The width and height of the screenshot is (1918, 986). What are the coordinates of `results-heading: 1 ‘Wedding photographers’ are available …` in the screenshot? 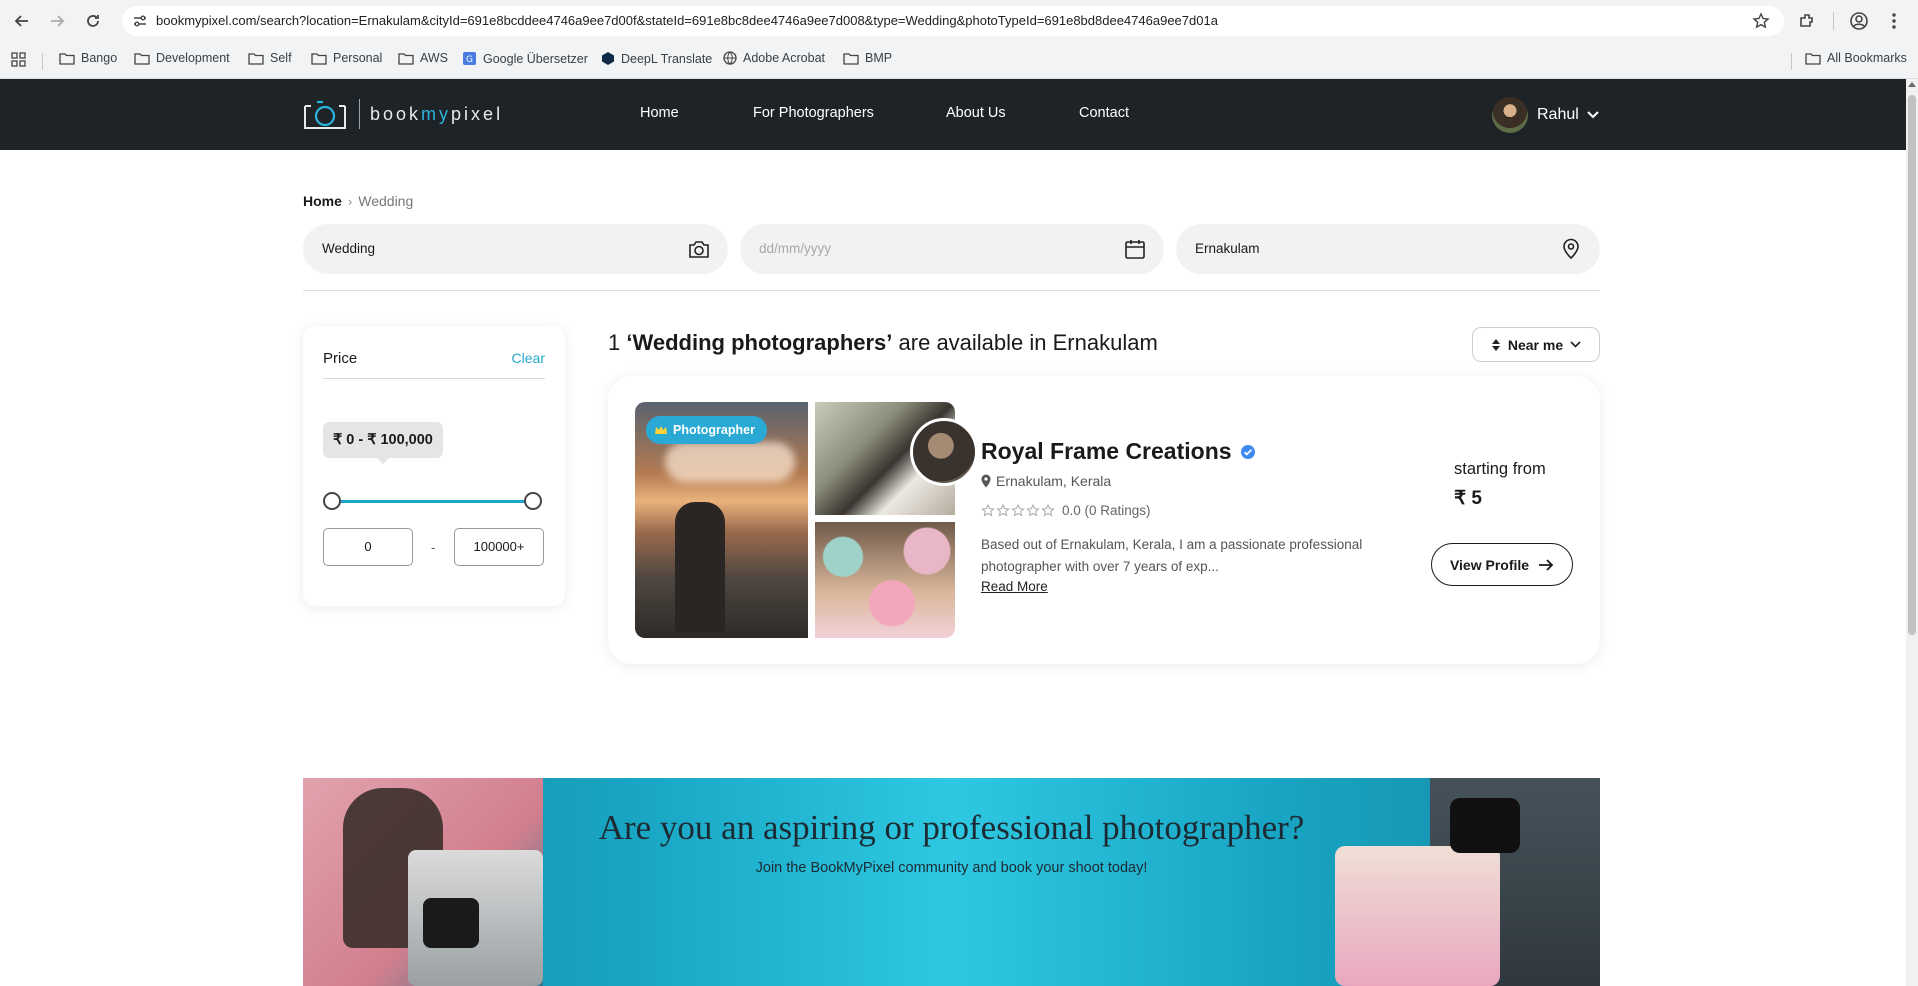 It's located at (883, 343).